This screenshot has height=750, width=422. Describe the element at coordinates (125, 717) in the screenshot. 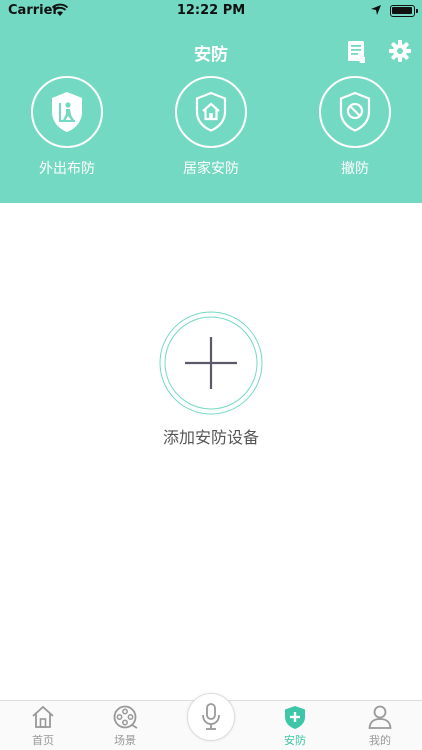

I see `film-reel-icon` at that location.